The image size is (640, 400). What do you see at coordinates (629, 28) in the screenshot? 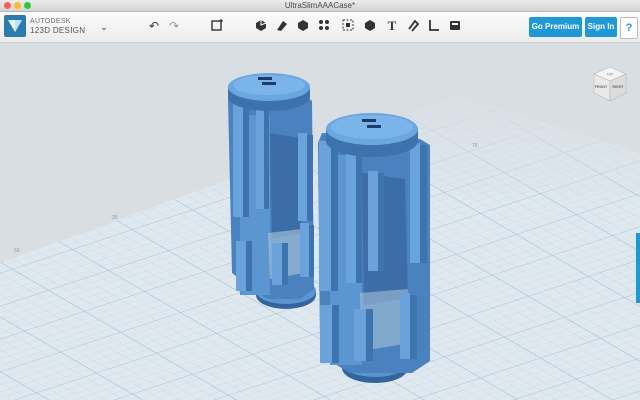
I see `help-button: ?` at bounding box center [629, 28].